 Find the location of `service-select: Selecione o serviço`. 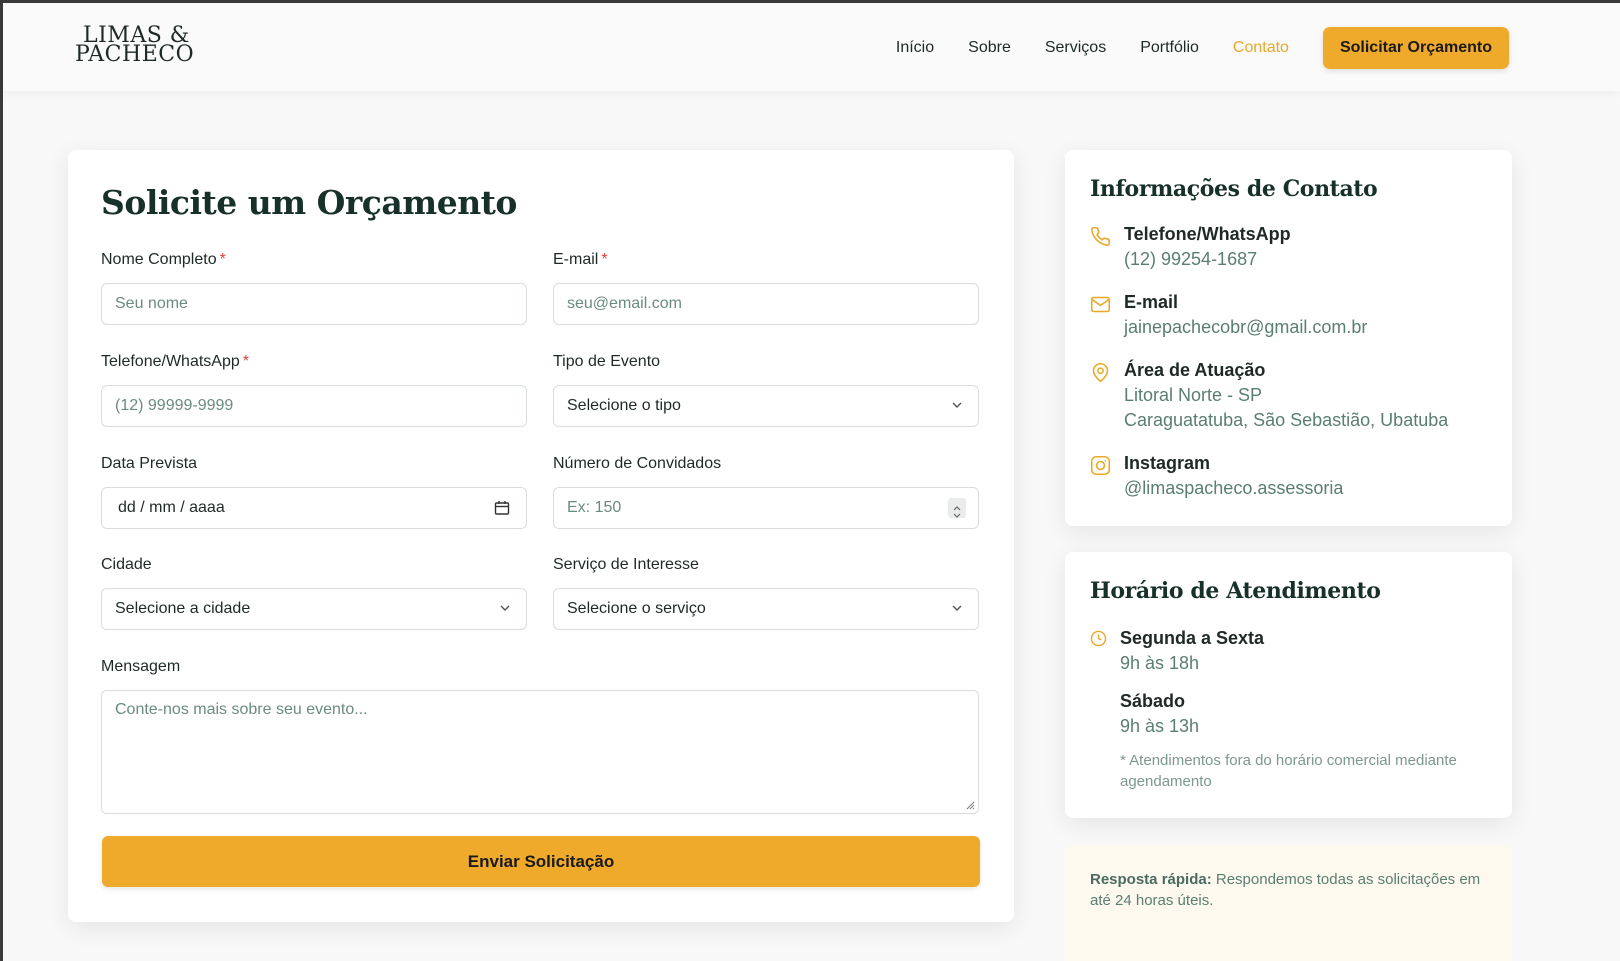

service-select: Selecione o serviço is located at coordinates (766, 609).